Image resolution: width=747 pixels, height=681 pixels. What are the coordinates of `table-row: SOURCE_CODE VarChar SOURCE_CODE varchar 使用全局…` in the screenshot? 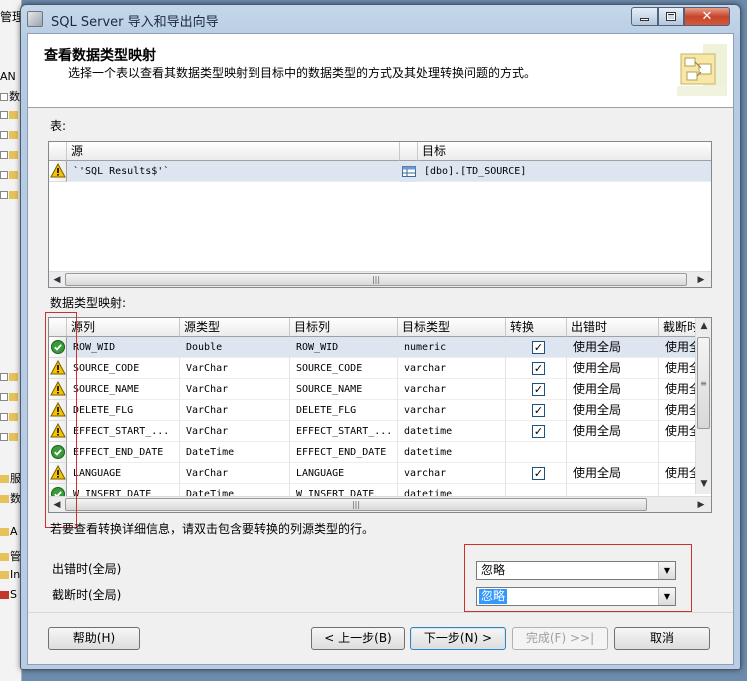 It's located at (380, 368).